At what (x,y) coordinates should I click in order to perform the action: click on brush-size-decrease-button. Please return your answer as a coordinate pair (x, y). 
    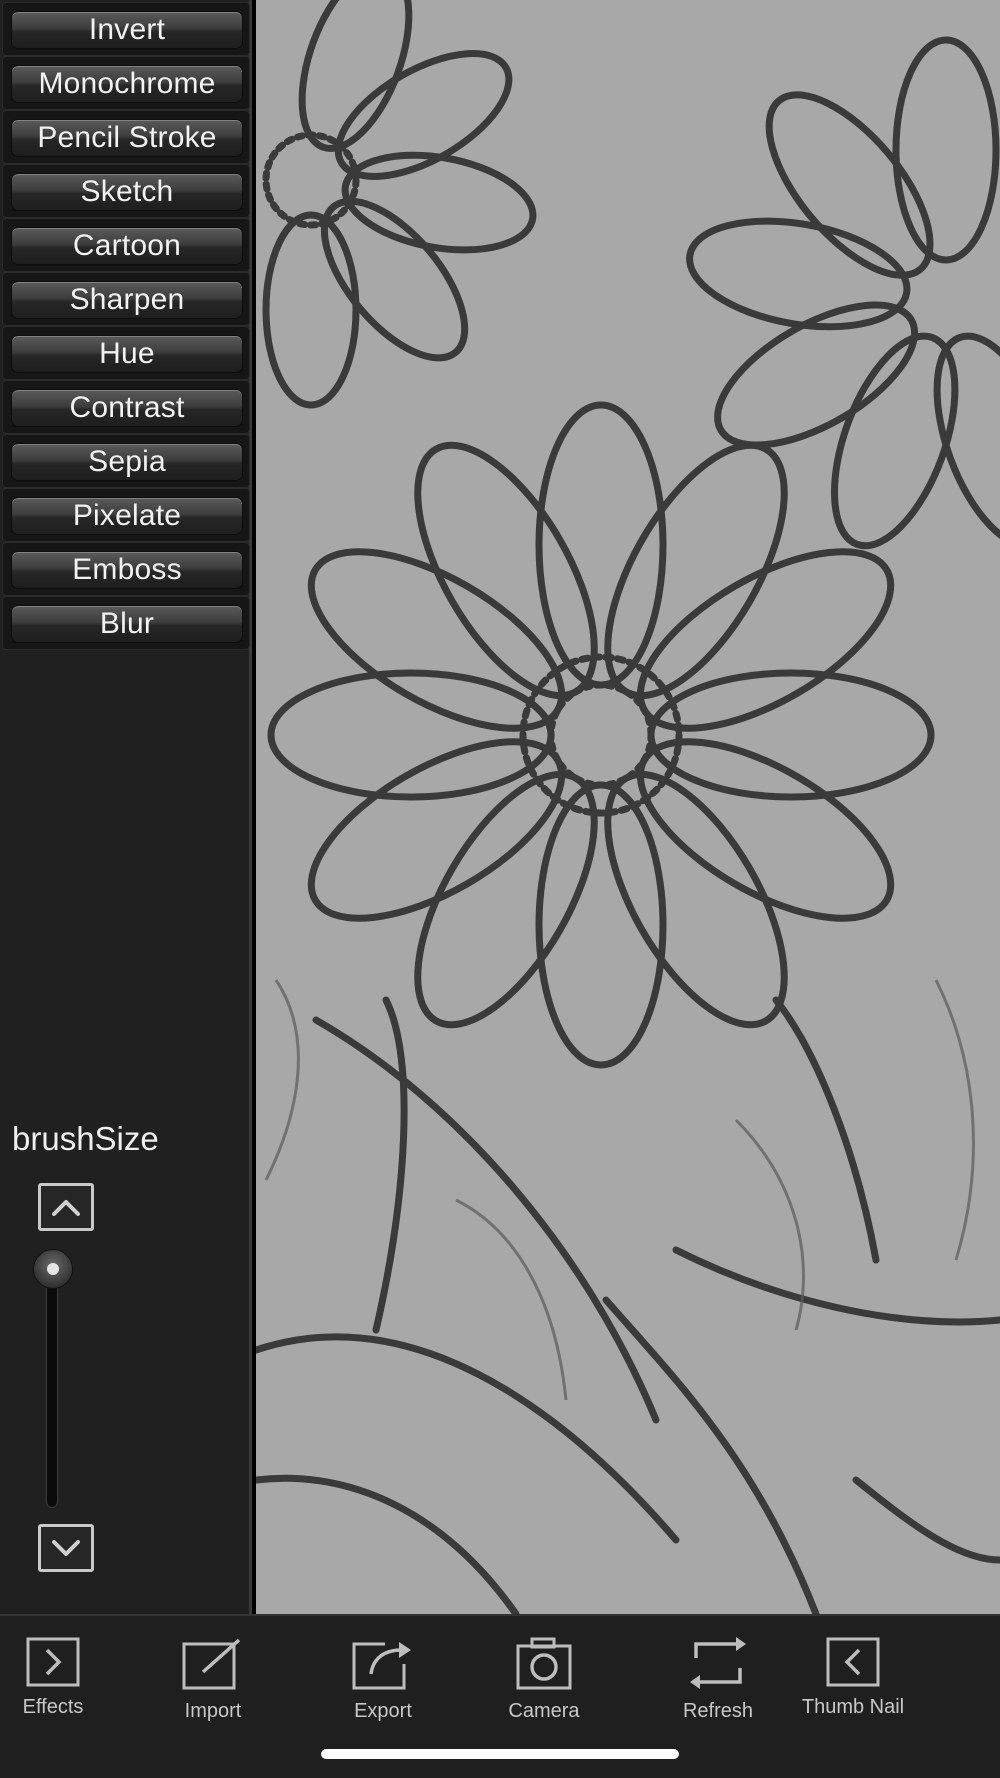
    Looking at the image, I should click on (66, 1548).